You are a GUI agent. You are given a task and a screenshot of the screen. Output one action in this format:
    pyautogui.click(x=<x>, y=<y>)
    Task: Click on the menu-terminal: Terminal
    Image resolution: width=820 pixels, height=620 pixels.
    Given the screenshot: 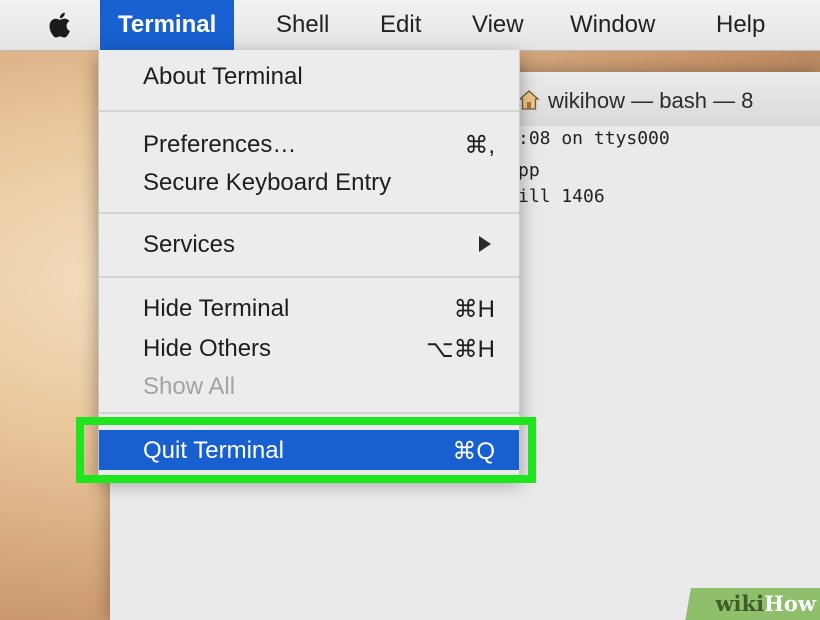 What is the action you would take?
    pyautogui.click(x=167, y=25)
    